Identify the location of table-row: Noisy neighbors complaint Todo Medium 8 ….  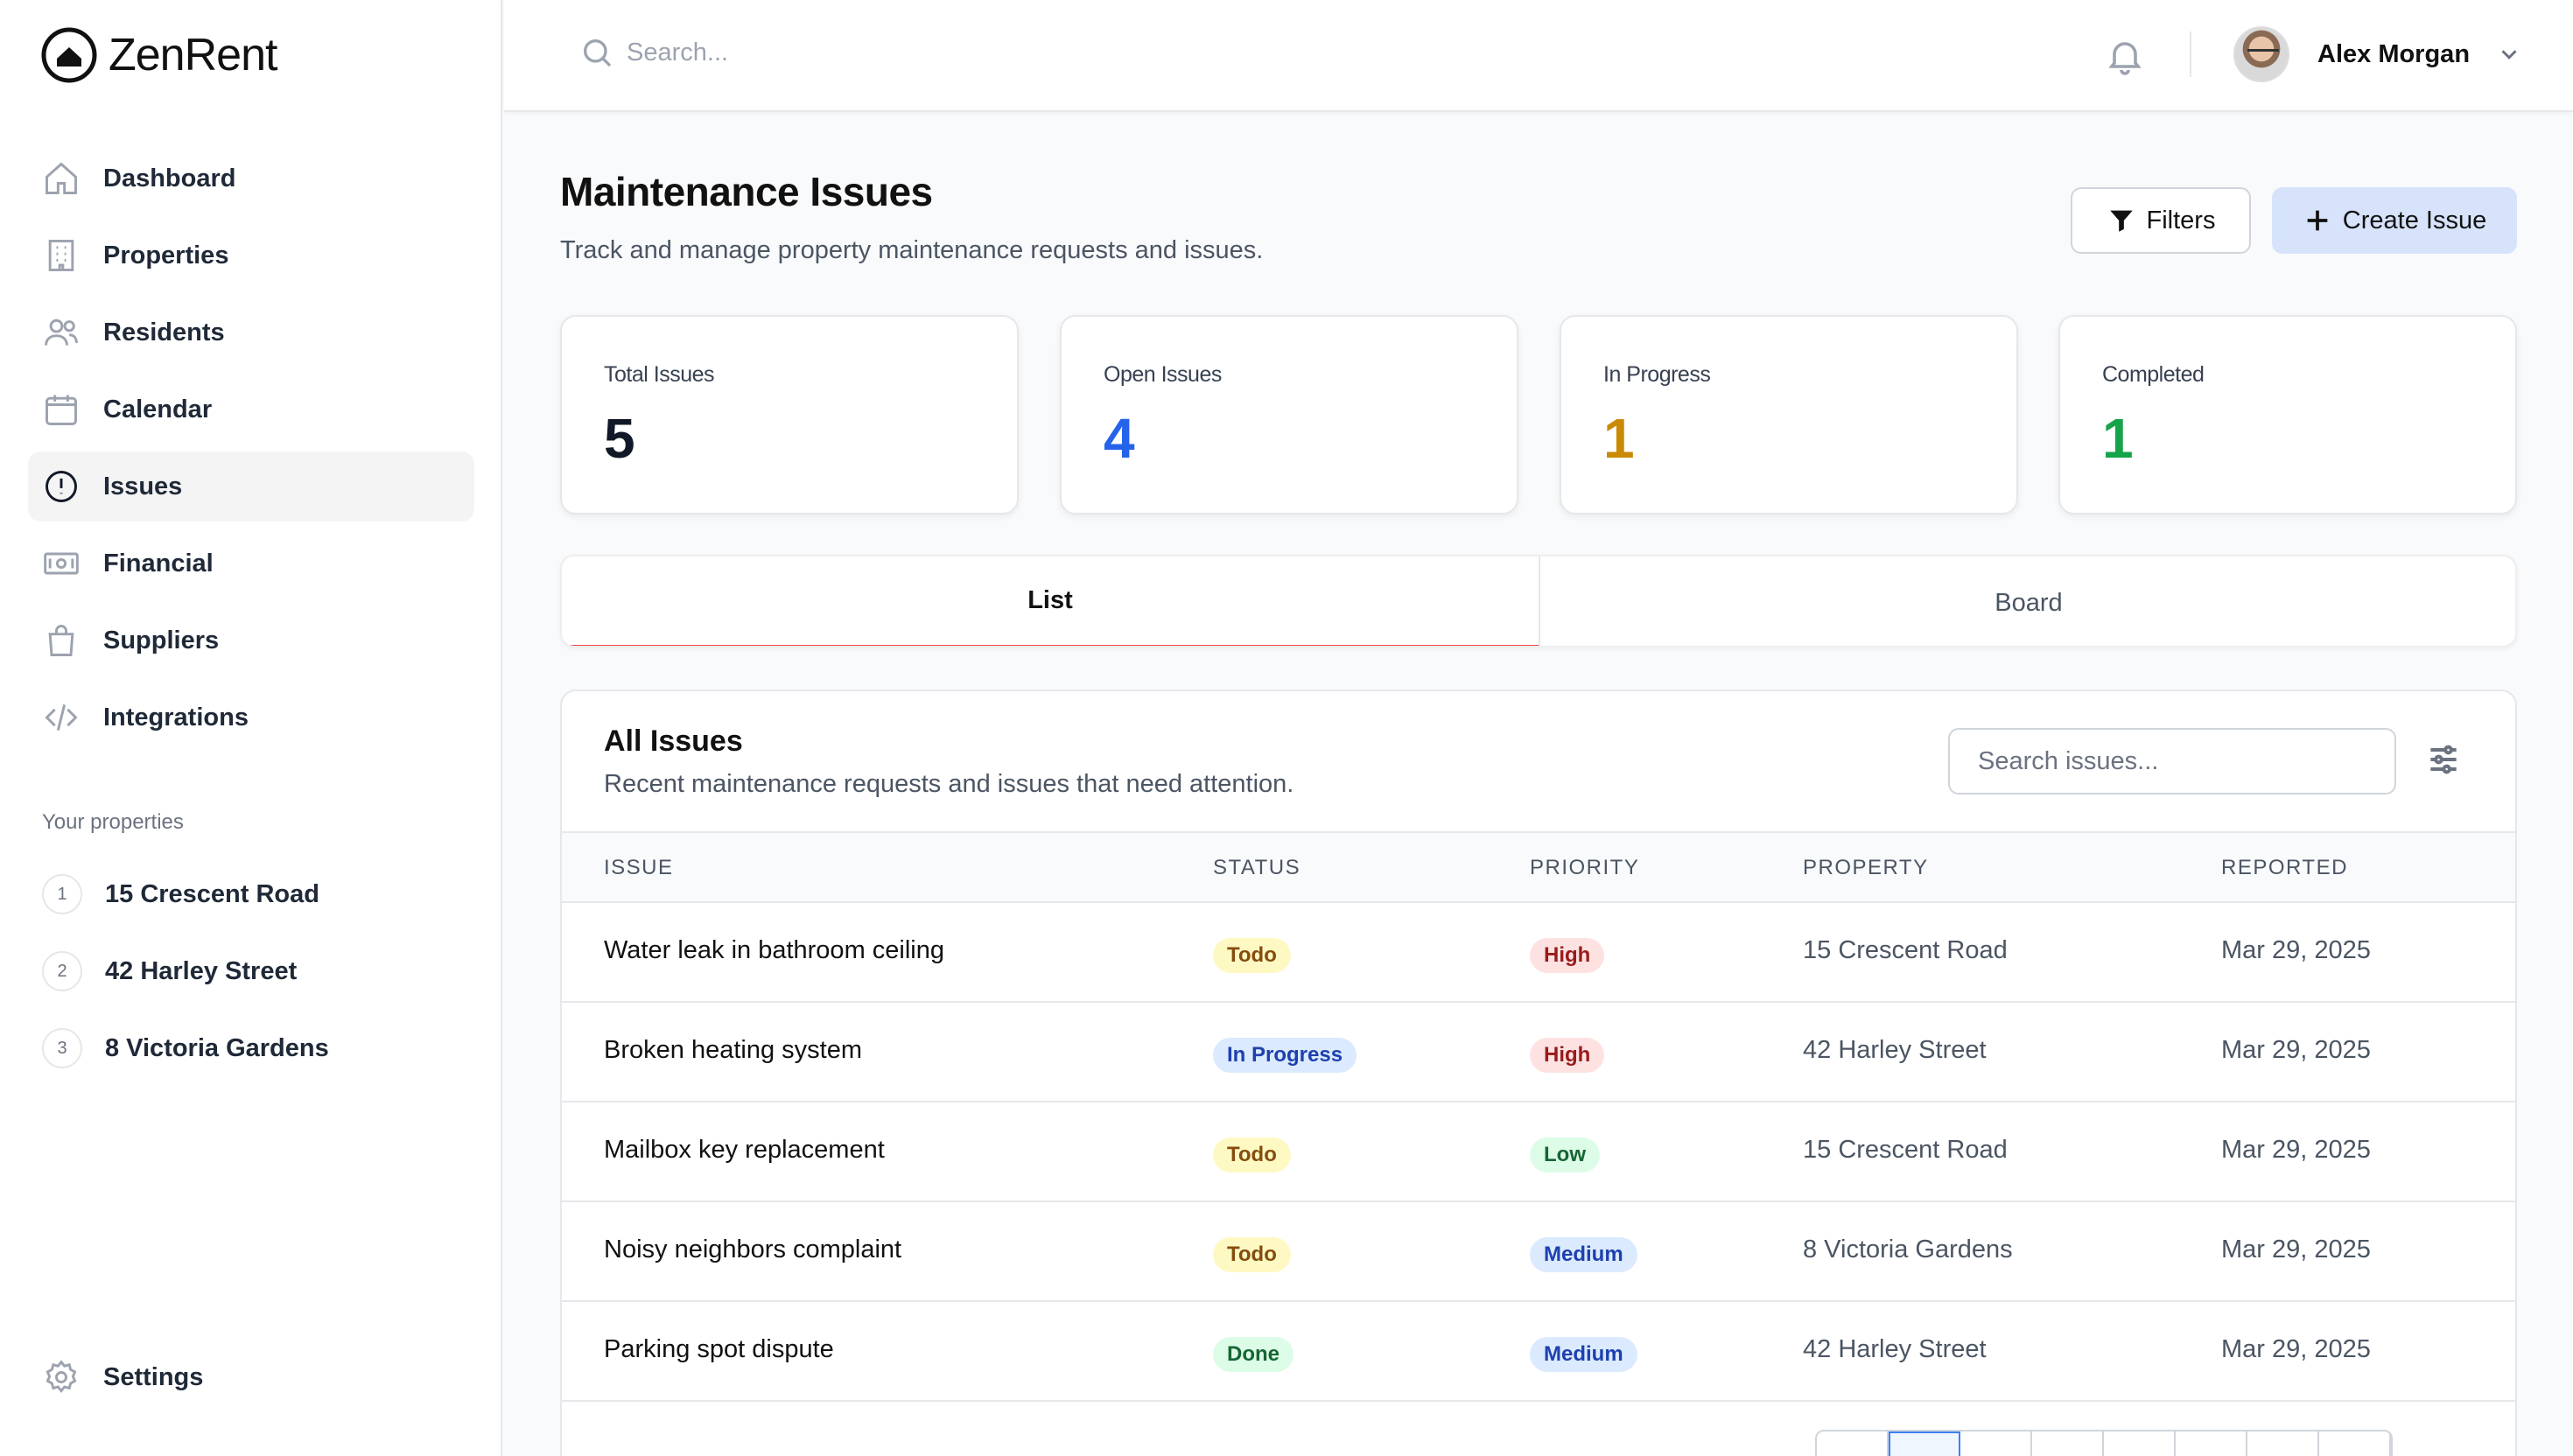
(1538, 1252).